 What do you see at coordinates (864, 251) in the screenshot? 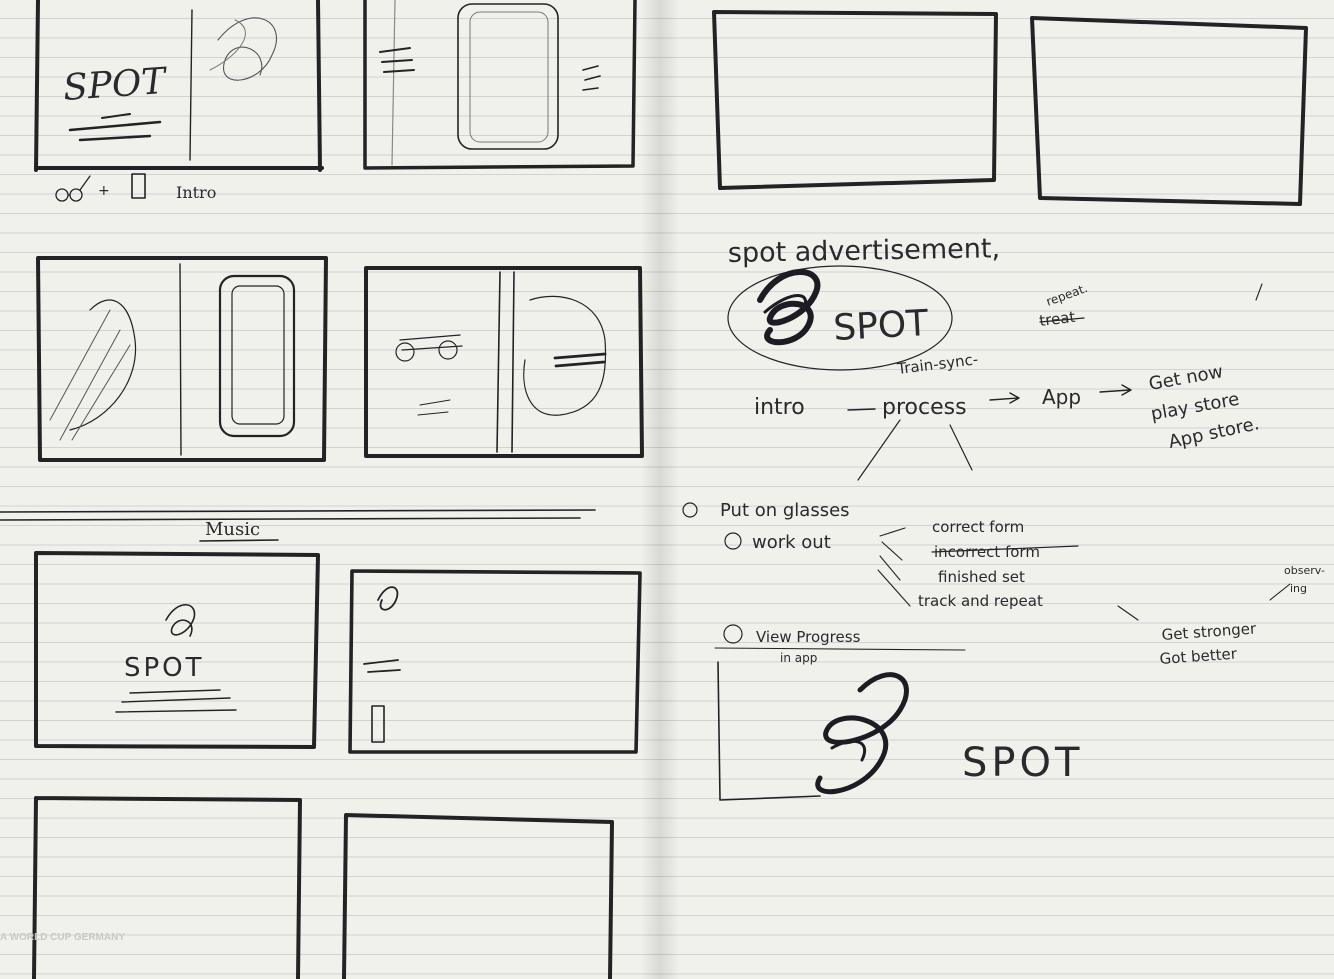
I see `page-heading: spot advertisement,` at bounding box center [864, 251].